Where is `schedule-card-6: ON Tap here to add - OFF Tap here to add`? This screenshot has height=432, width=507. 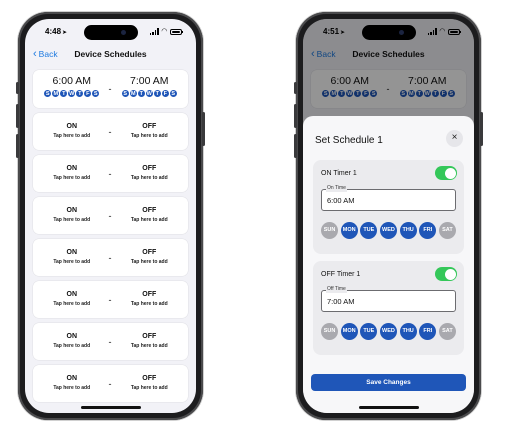 schedule-card-6: ON Tap here to add - OFF Tap here to add is located at coordinates (110, 299).